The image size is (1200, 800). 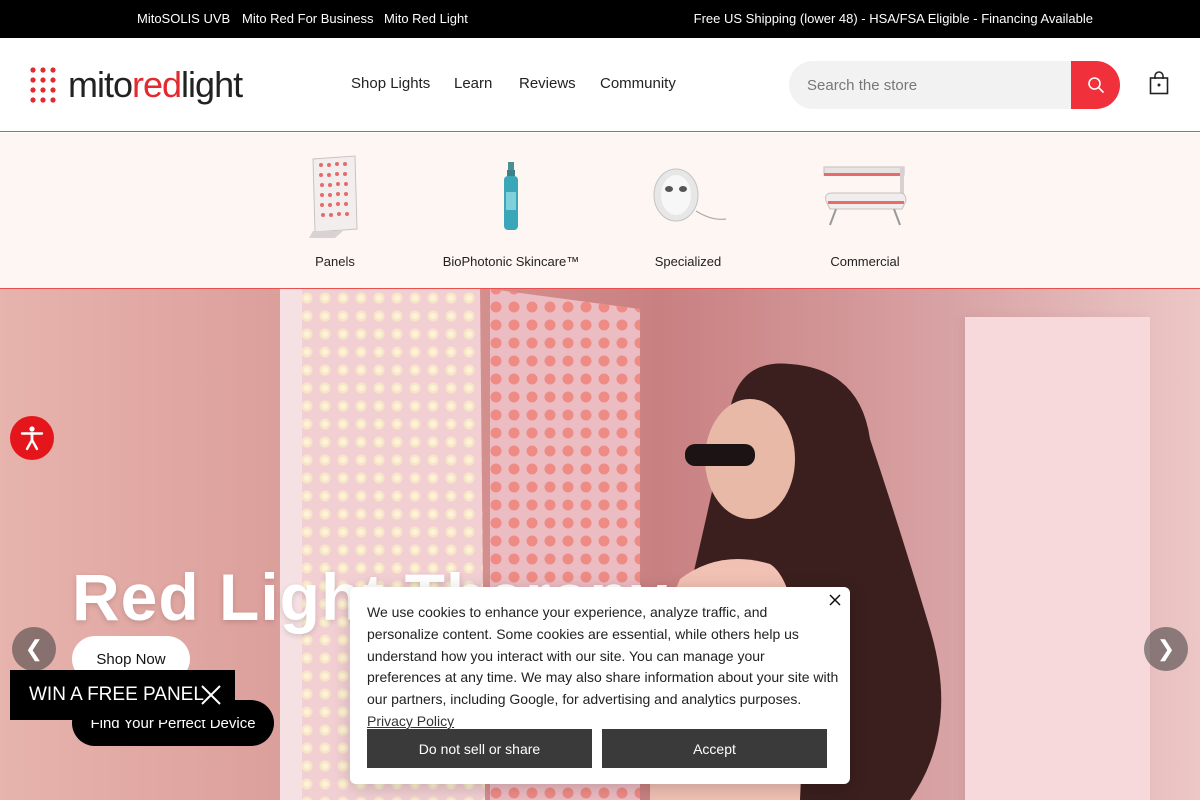 What do you see at coordinates (511, 261) in the screenshot?
I see `category-label: BioPhotonic Skincare™` at bounding box center [511, 261].